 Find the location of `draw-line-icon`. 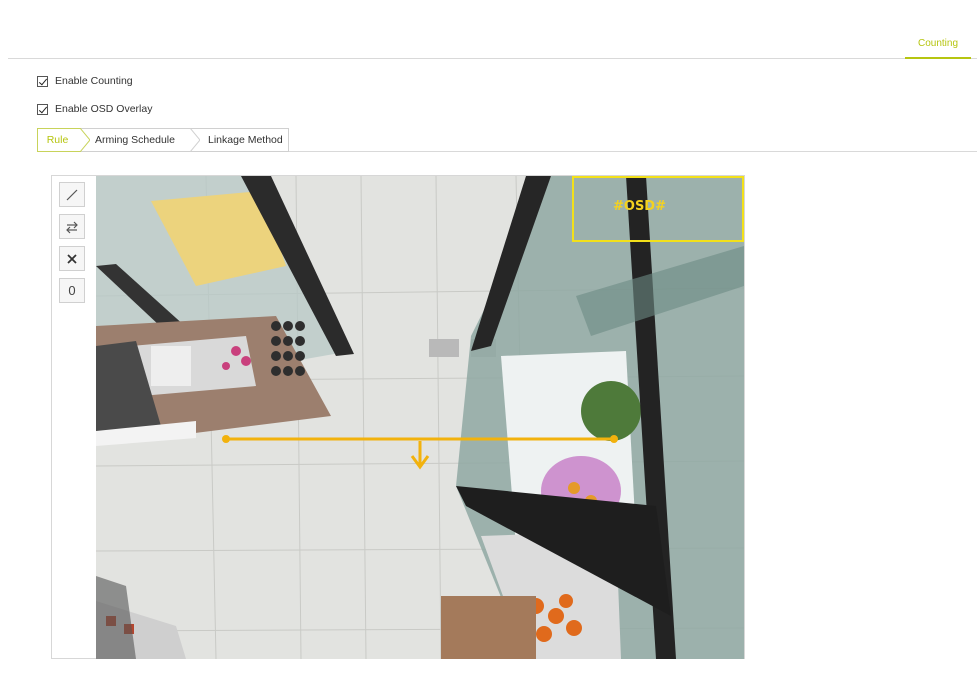

draw-line-icon is located at coordinates (72, 194).